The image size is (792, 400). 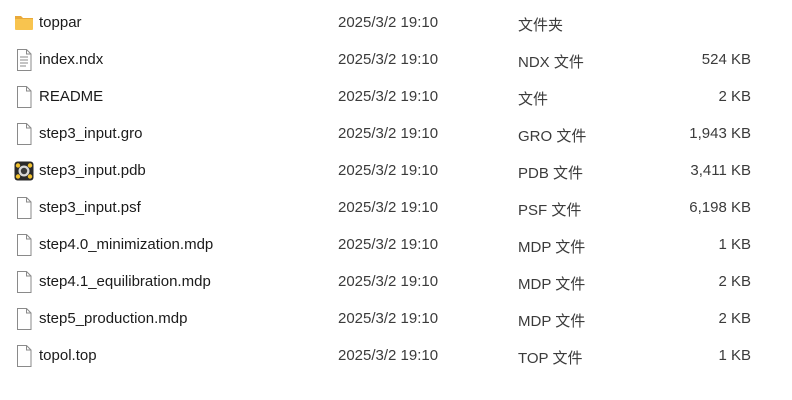 What do you see at coordinates (68, 355) in the screenshot?
I see `file-name: topol.top` at bounding box center [68, 355].